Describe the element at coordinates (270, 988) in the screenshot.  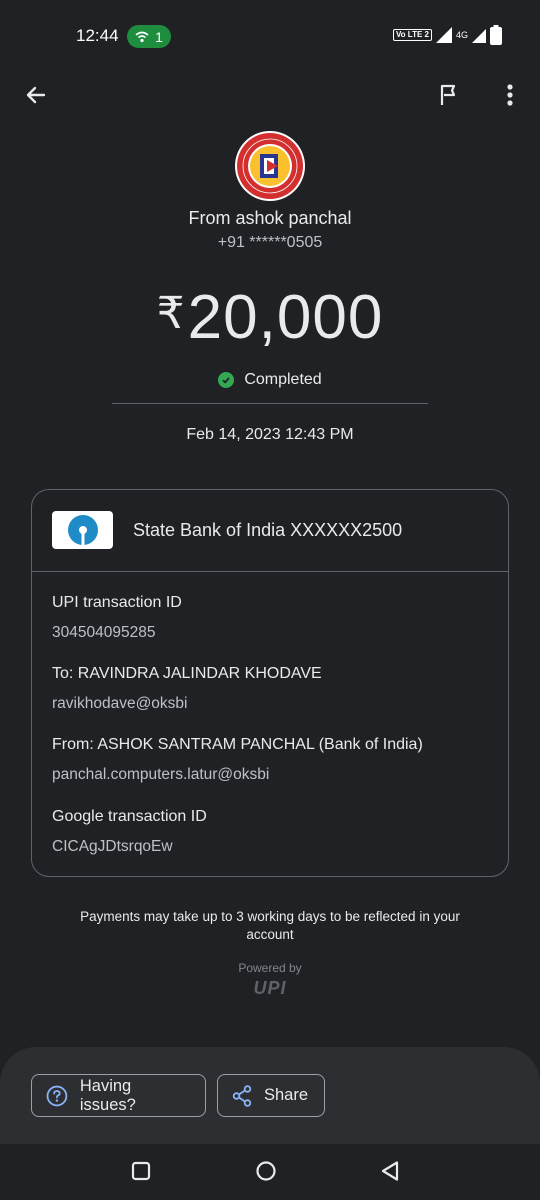
I see `upi-logo: UPI` at that location.